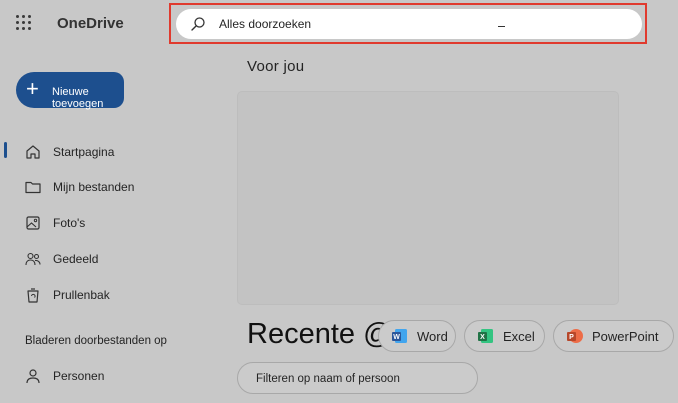 The image size is (678, 403). Describe the element at coordinates (96, 341) in the screenshot. I see `browse-section-heading: Bladeren doorbestanden op` at that location.